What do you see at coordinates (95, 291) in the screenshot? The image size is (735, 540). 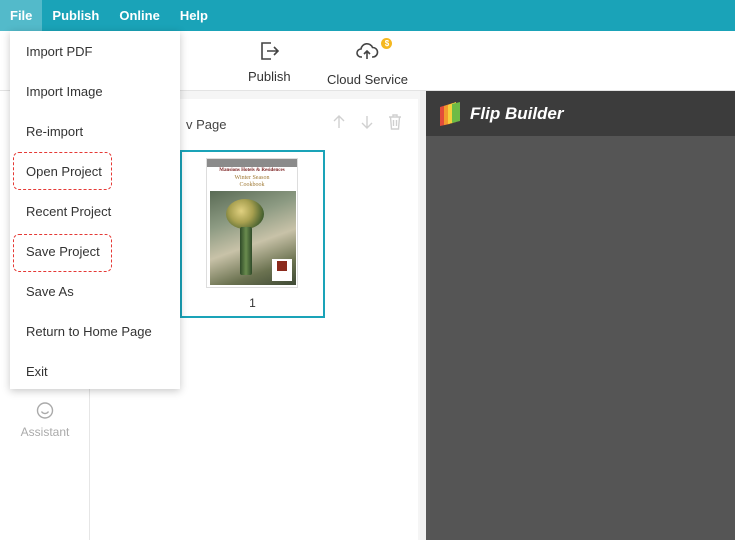 I see `menu-item-save-as: Save As` at bounding box center [95, 291].